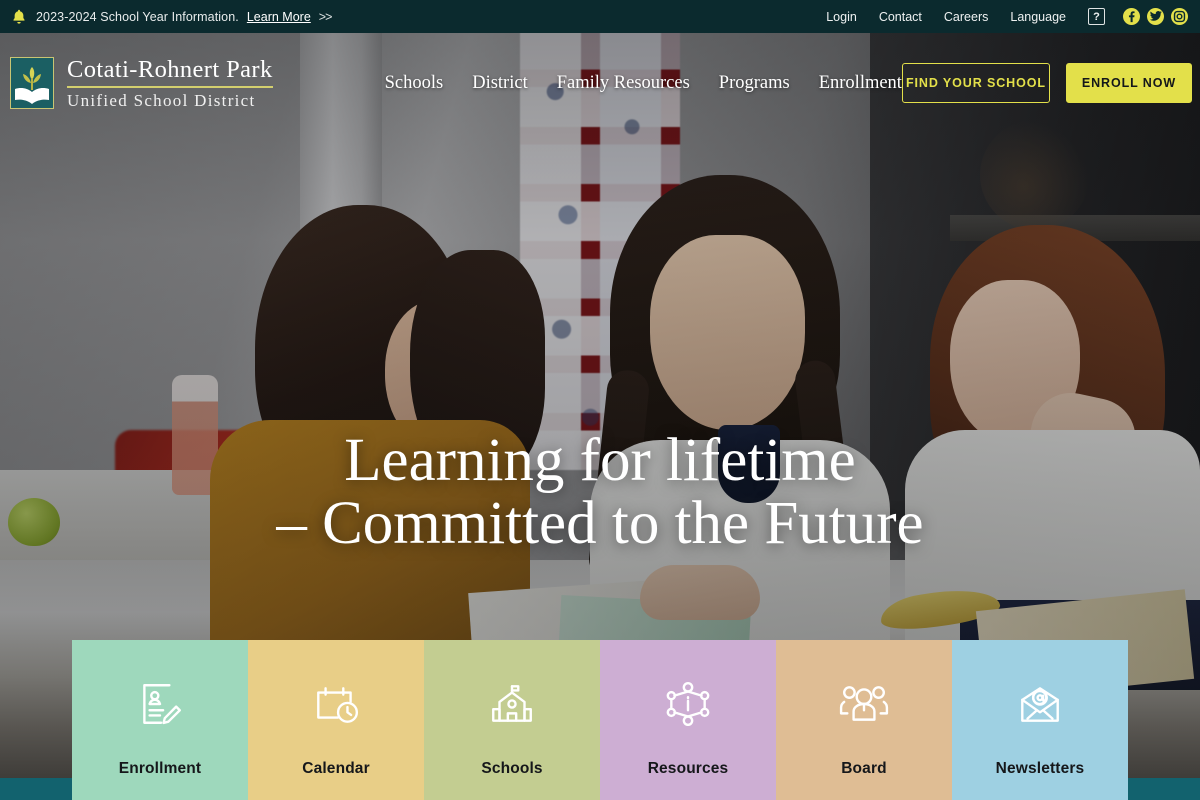 The image size is (1200, 800). I want to click on utility-link-contact: Contact, so click(900, 17).